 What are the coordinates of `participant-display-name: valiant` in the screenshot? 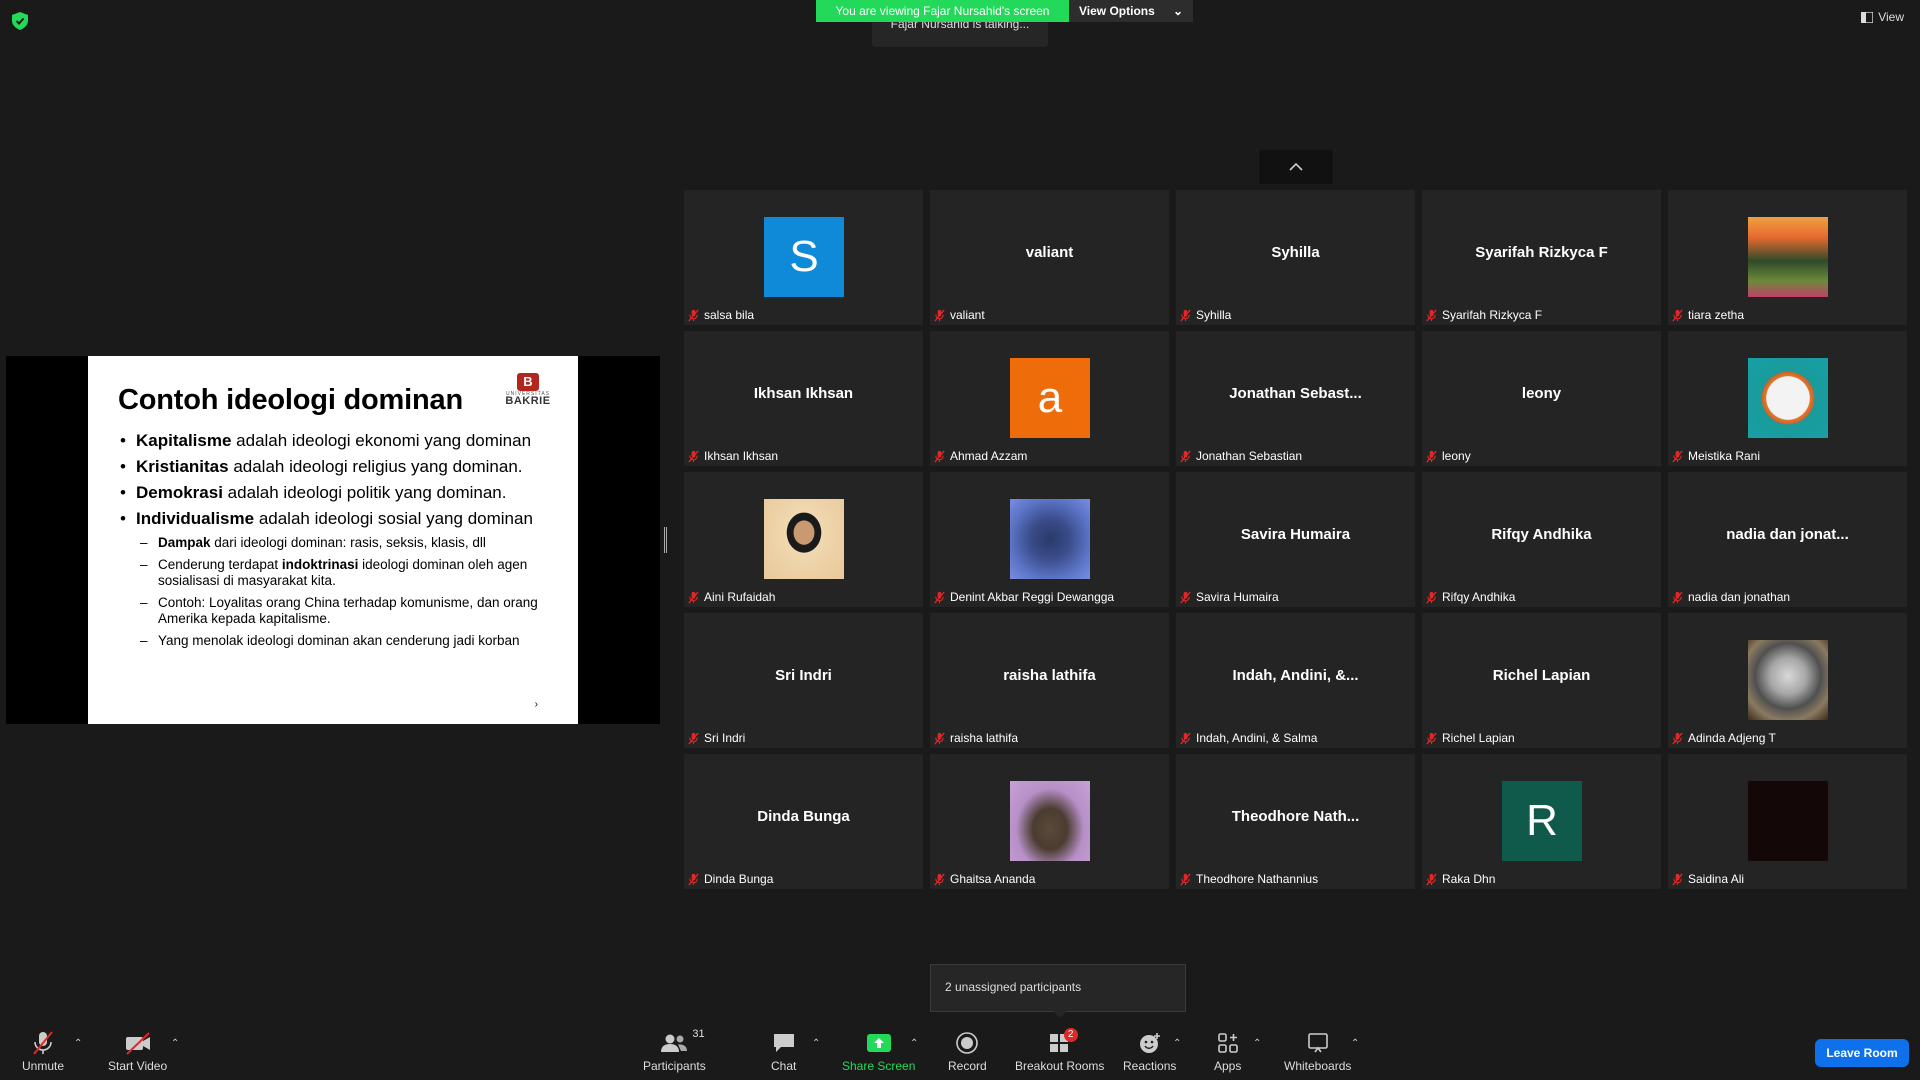 It's located at (1049, 252).